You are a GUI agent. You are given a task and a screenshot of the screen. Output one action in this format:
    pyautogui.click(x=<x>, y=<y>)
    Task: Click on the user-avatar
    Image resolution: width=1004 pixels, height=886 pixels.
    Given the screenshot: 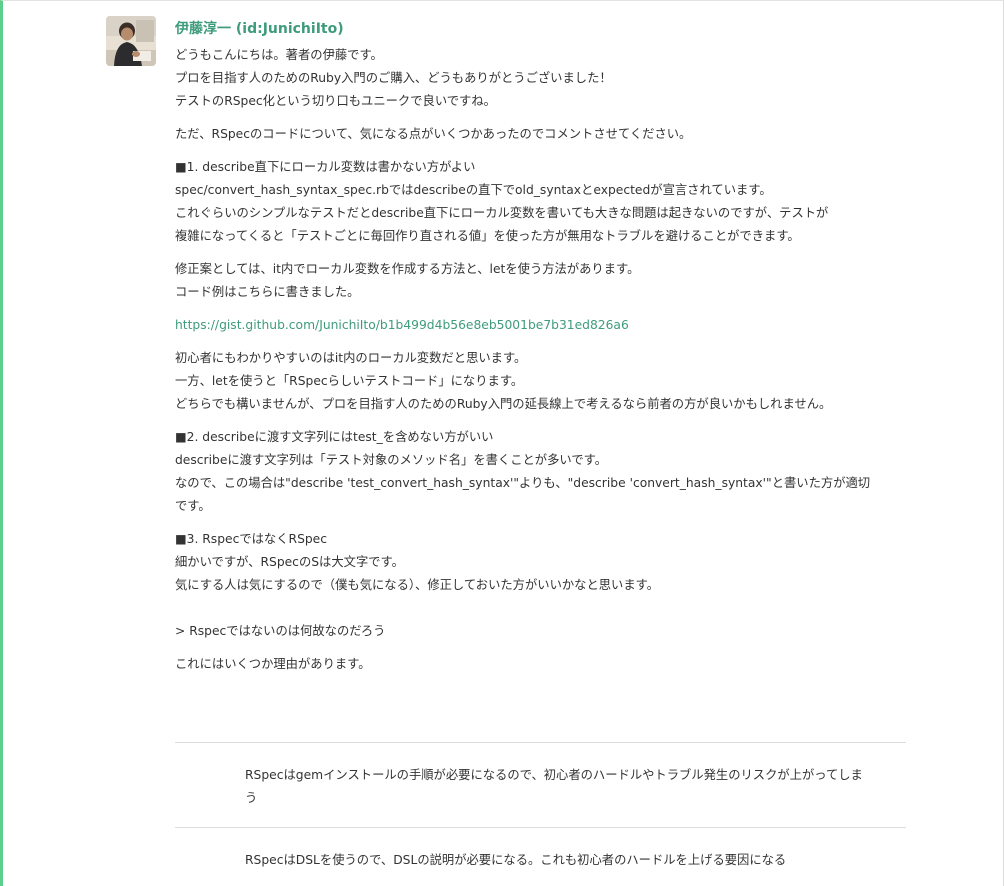 What is the action you would take?
    pyautogui.click(x=131, y=41)
    